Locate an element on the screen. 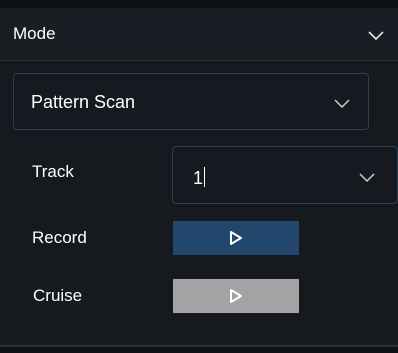 Image resolution: width=398 pixels, height=353 pixels. cruise-play-button is located at coordinates (236, 296).